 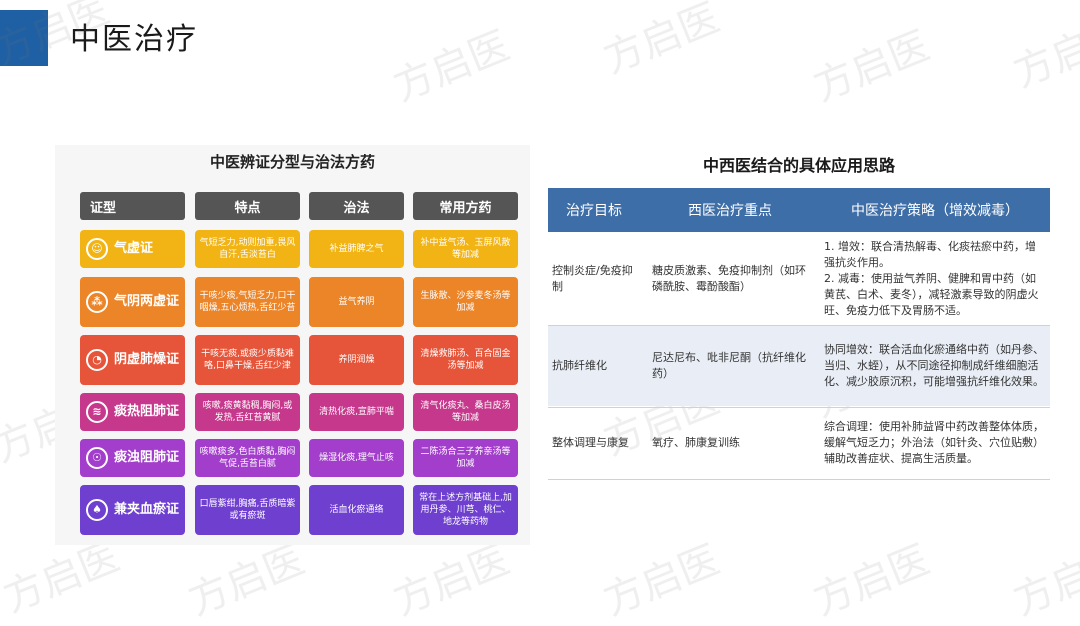 What do you see at coordinates (132, 206) in the screenshot?
I see `header-syndrome: 证型` at bounding box center [132, 206].